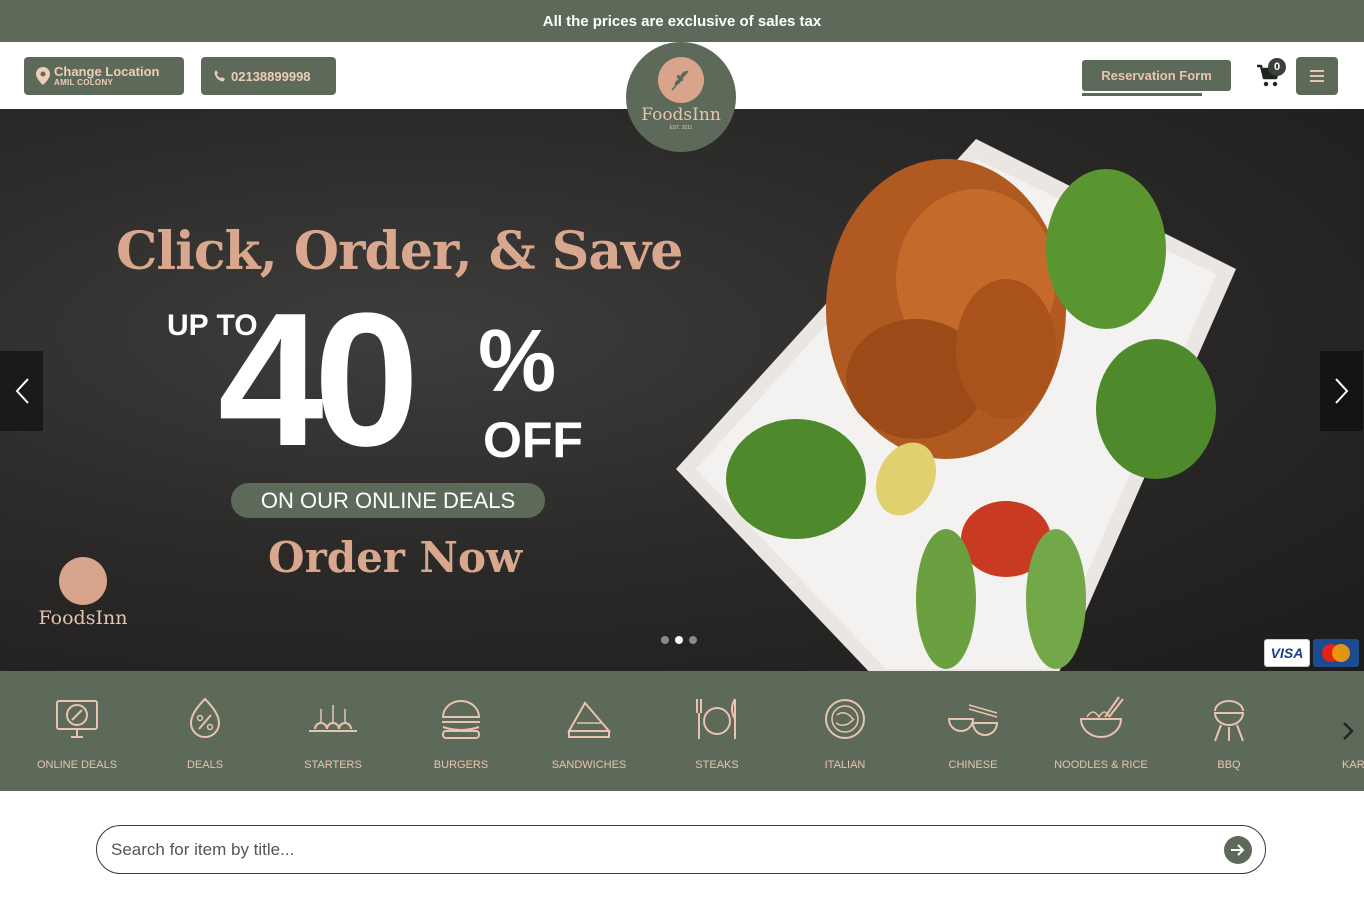  I want to click on bbq-icon, so click(1229, 721).